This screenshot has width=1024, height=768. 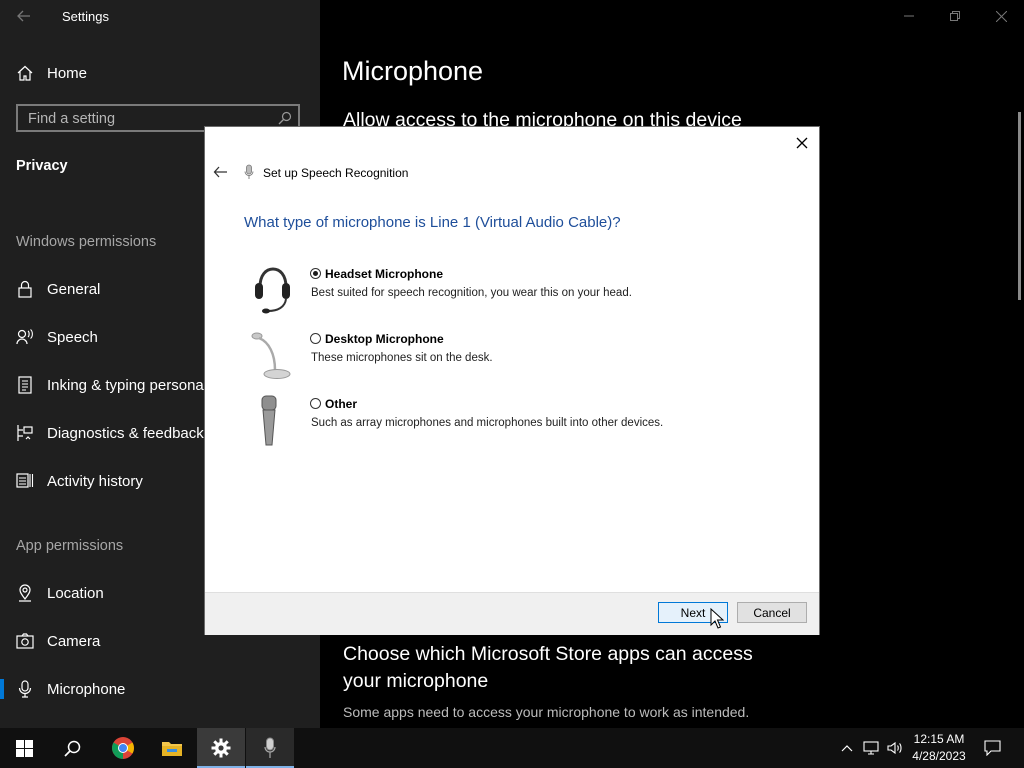 I want to click on activity-icon, so click(x=25, y=481).